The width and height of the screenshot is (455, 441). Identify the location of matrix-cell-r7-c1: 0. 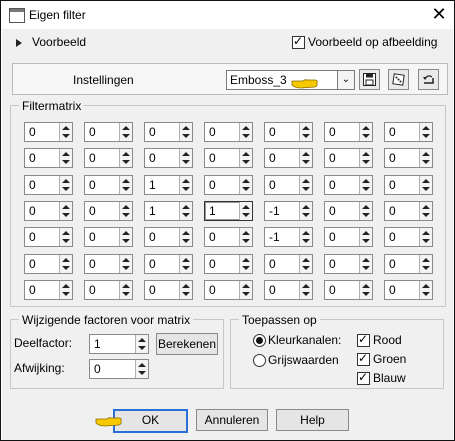
(48, 290).